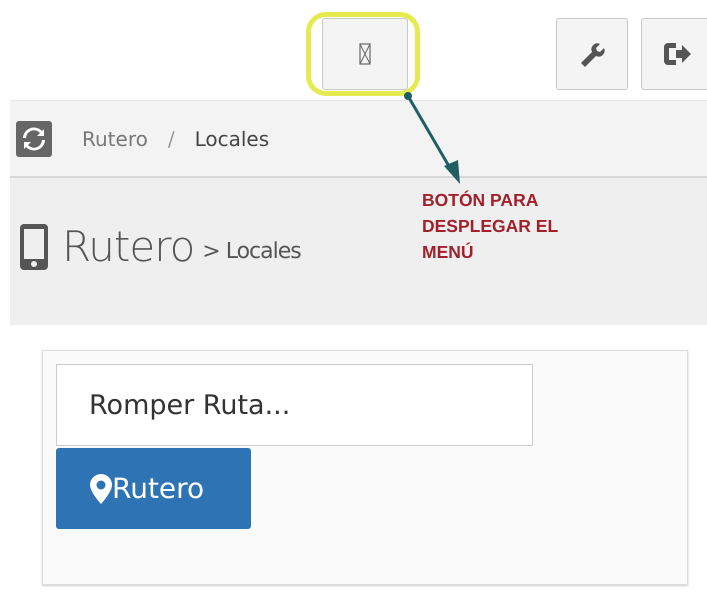  Describe the element at coordinates (34, 138) in the screenshot. I see `refresh-icon` at that location.